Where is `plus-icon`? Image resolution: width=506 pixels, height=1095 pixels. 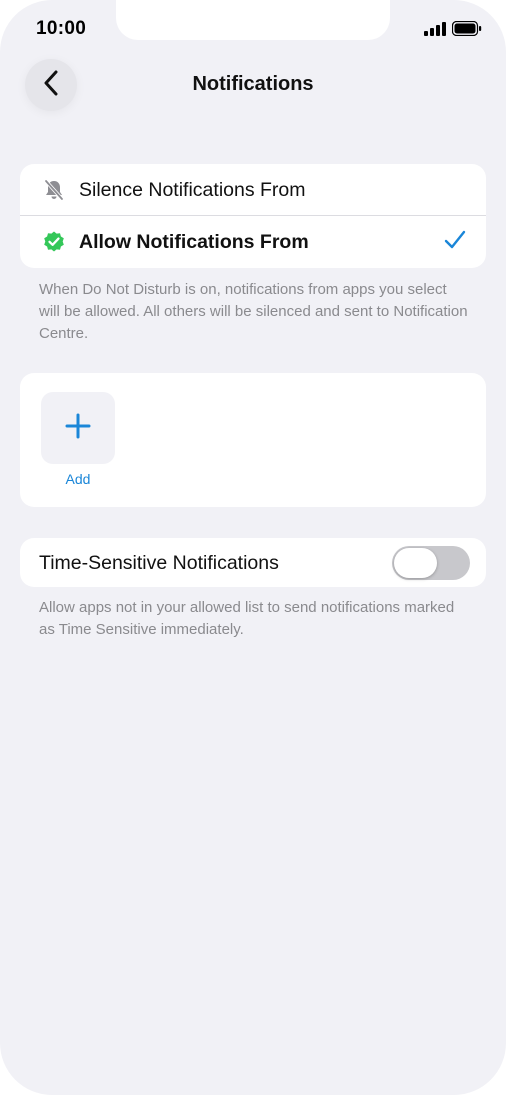 plus-icon is located at coordinates (78, 428).